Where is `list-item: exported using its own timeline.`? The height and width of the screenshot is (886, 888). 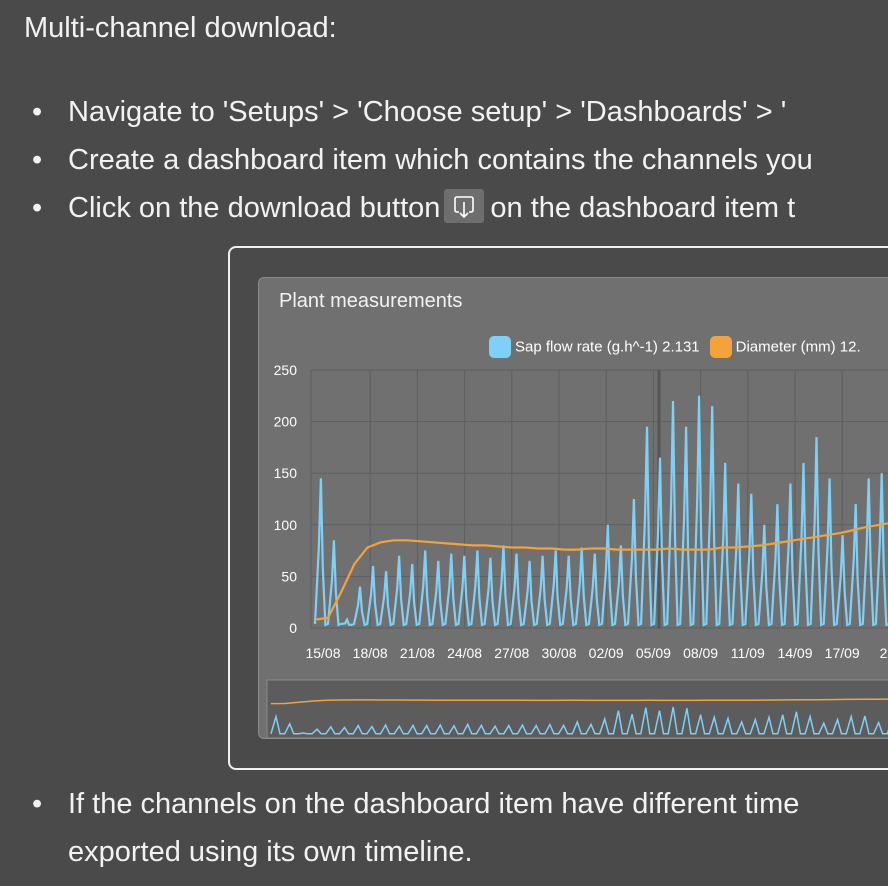
list-item: exported using its own timeline. is located at coordinates (458, 852).